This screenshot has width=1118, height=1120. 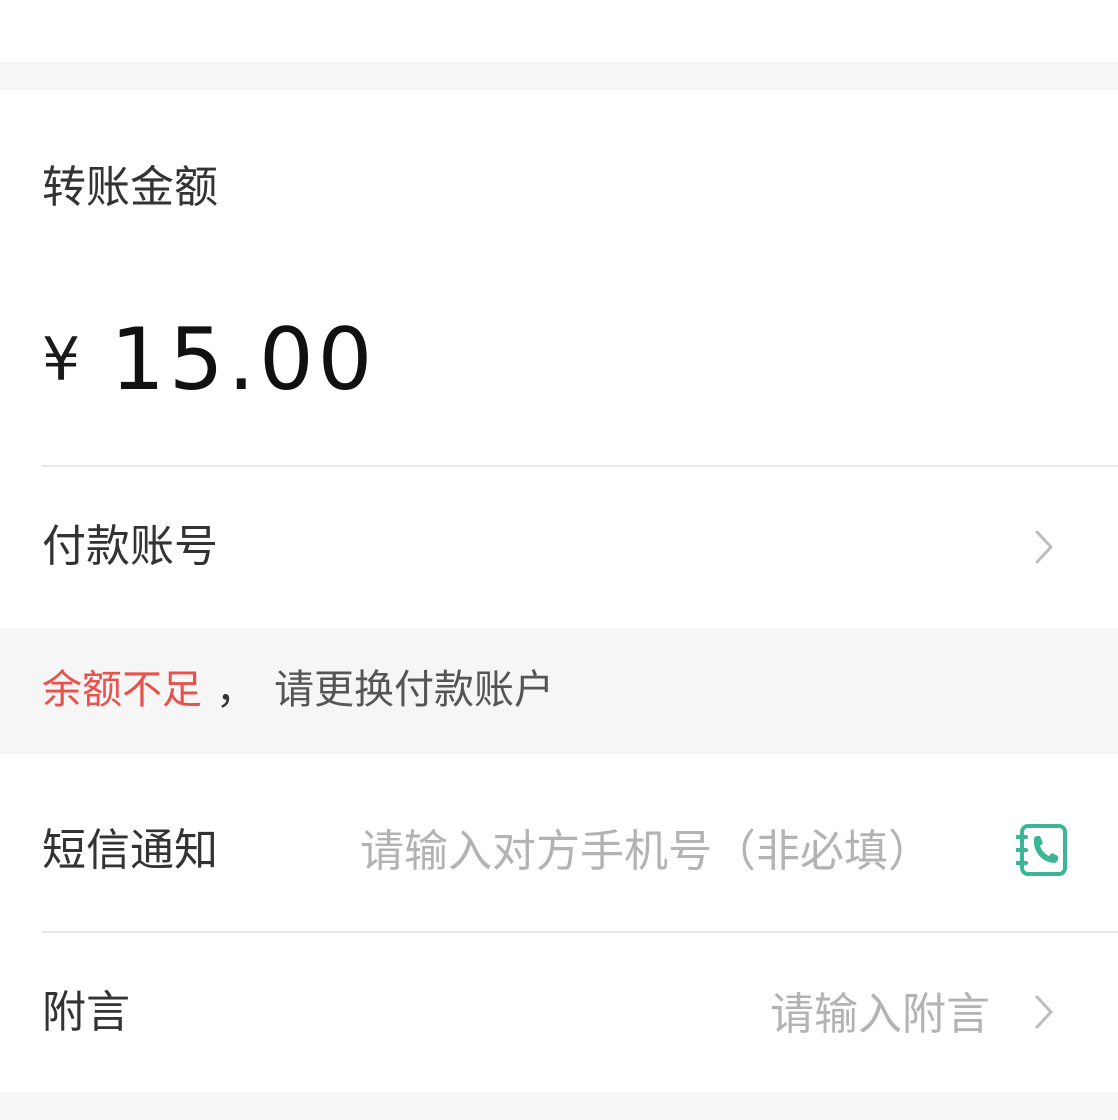 What do you see at coordinates (414, 690) in the screenshot?
I see `change-account-text: 请更换付款账户` at bounding box center [414, 690].